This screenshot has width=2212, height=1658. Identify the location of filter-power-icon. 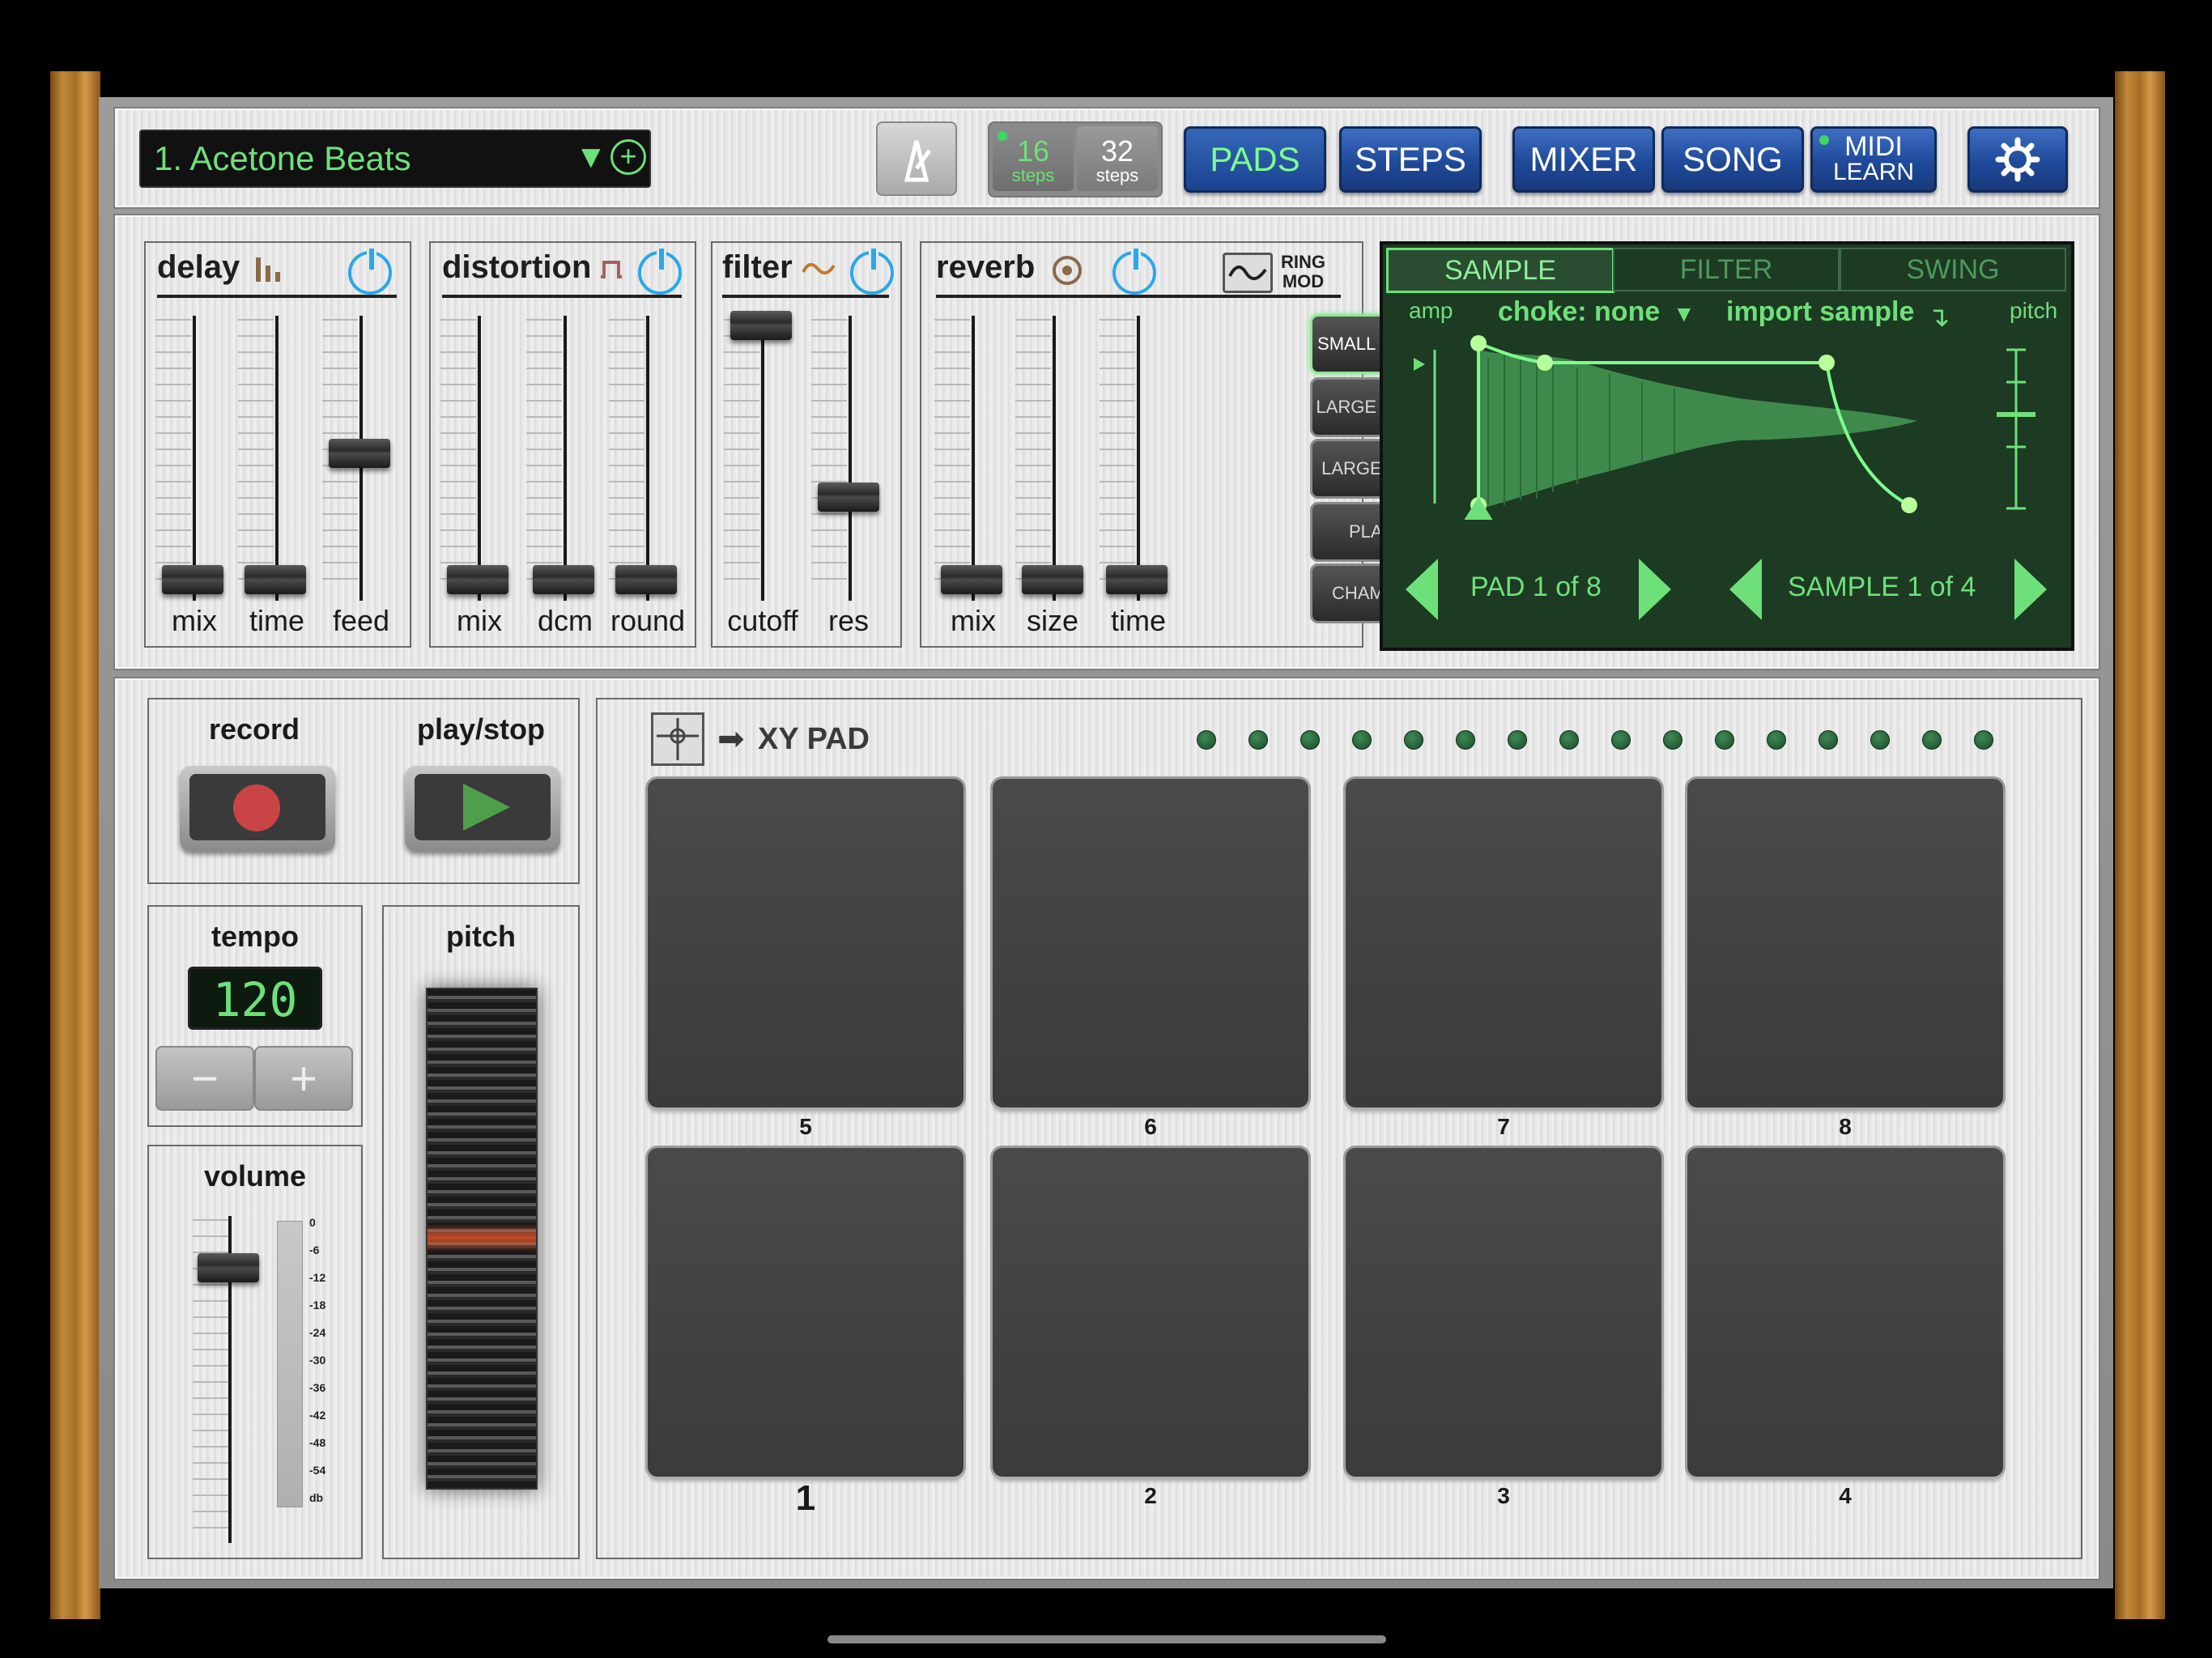
(872, 270).